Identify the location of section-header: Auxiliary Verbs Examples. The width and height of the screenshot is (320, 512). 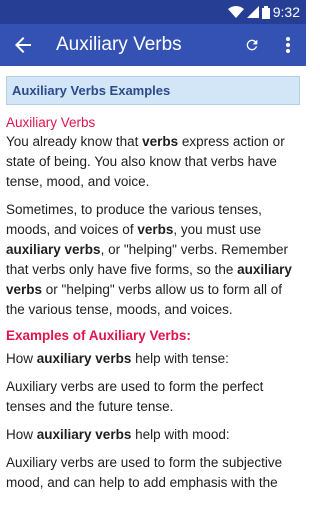
(153, 90).